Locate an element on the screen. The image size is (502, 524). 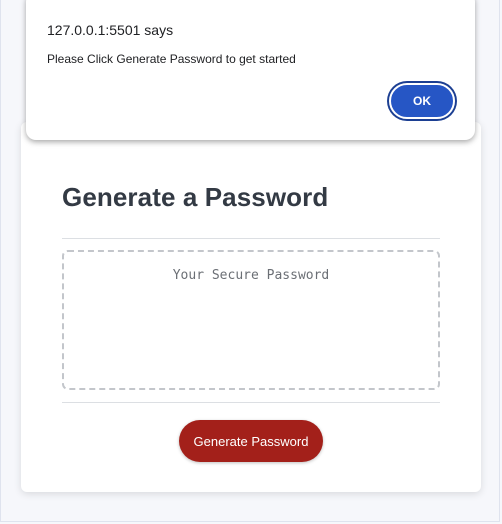
dialog-origin: 127.0.0.1:5501 says is located at coordinates (110, 30).